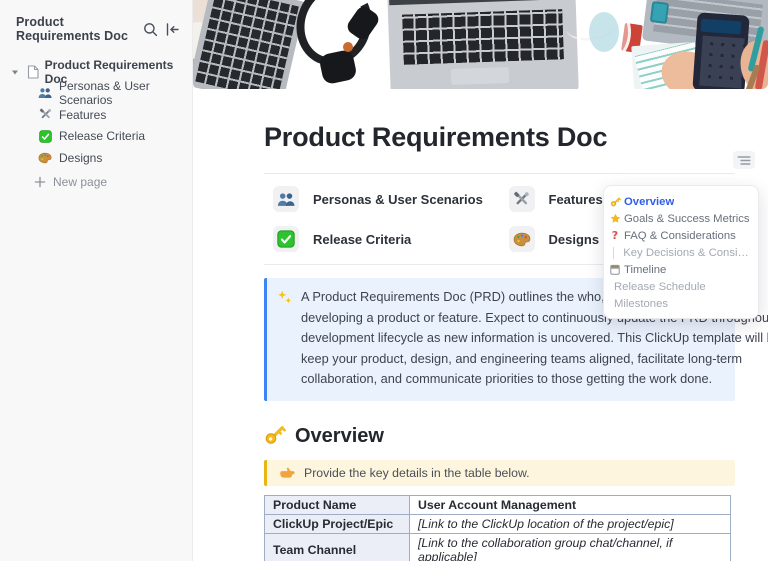  I want to click on cover-image, so click(480, 44).